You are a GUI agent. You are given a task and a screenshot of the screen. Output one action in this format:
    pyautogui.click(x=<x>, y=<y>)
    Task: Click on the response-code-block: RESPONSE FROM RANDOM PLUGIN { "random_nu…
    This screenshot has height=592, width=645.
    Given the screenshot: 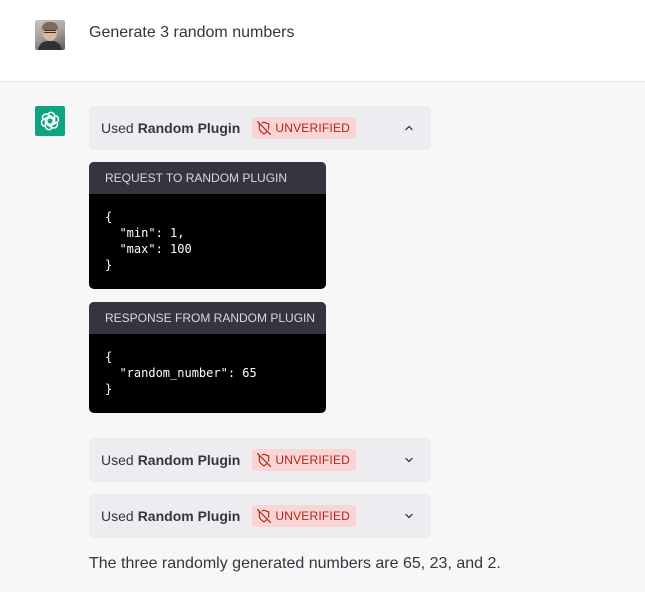 What is the action you would take?
    pyautogui.click(x=207, y=357)
    